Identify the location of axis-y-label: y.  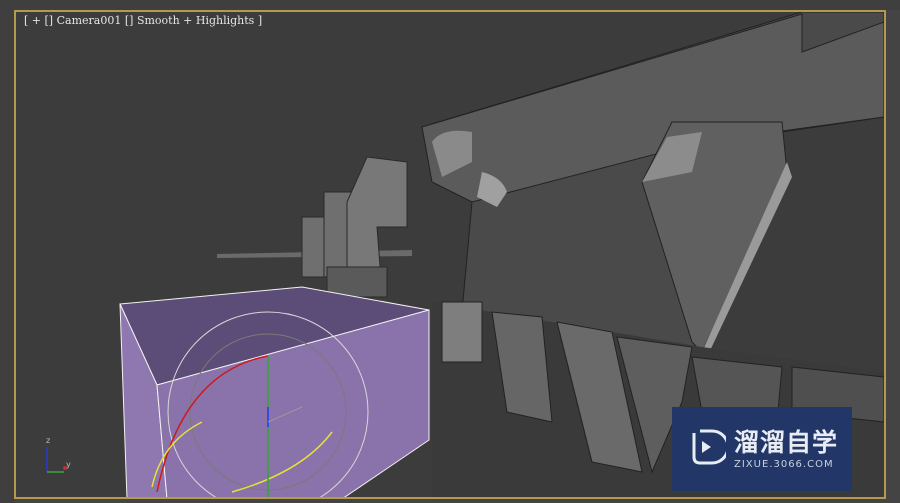
(68, 464).